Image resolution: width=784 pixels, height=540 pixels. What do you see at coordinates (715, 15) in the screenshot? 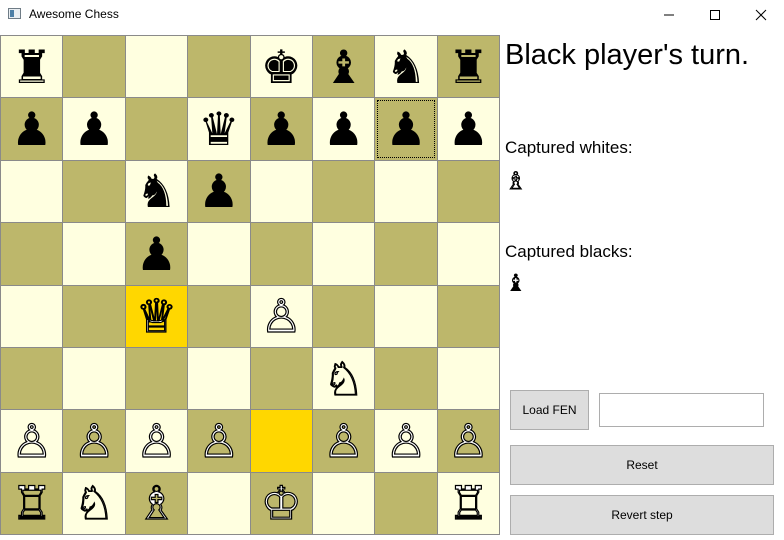
I see `maximize-button` at bounding box center [715, 15].